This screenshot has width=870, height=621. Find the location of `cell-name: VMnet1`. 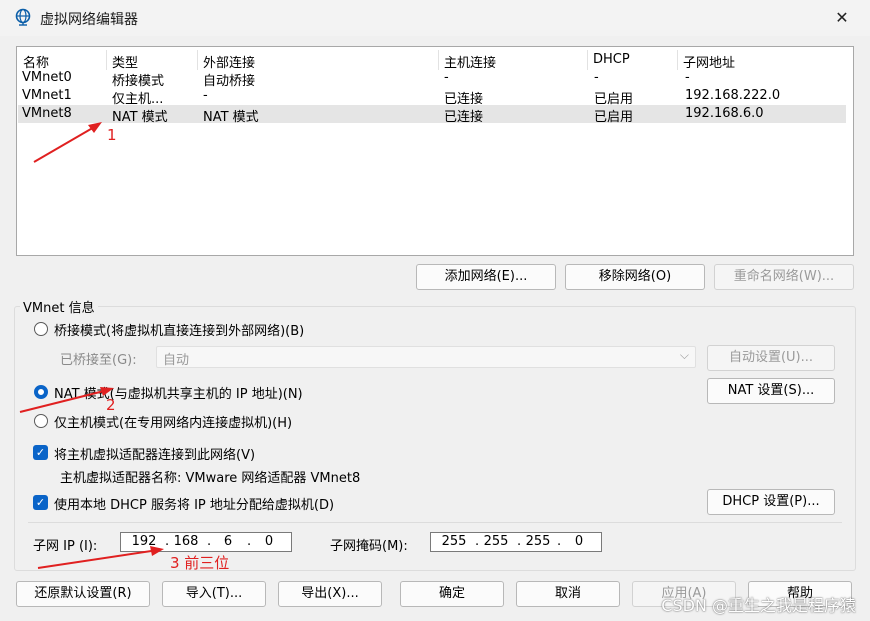

cell-name: VMnet1 is located at coordinates (47, 95).